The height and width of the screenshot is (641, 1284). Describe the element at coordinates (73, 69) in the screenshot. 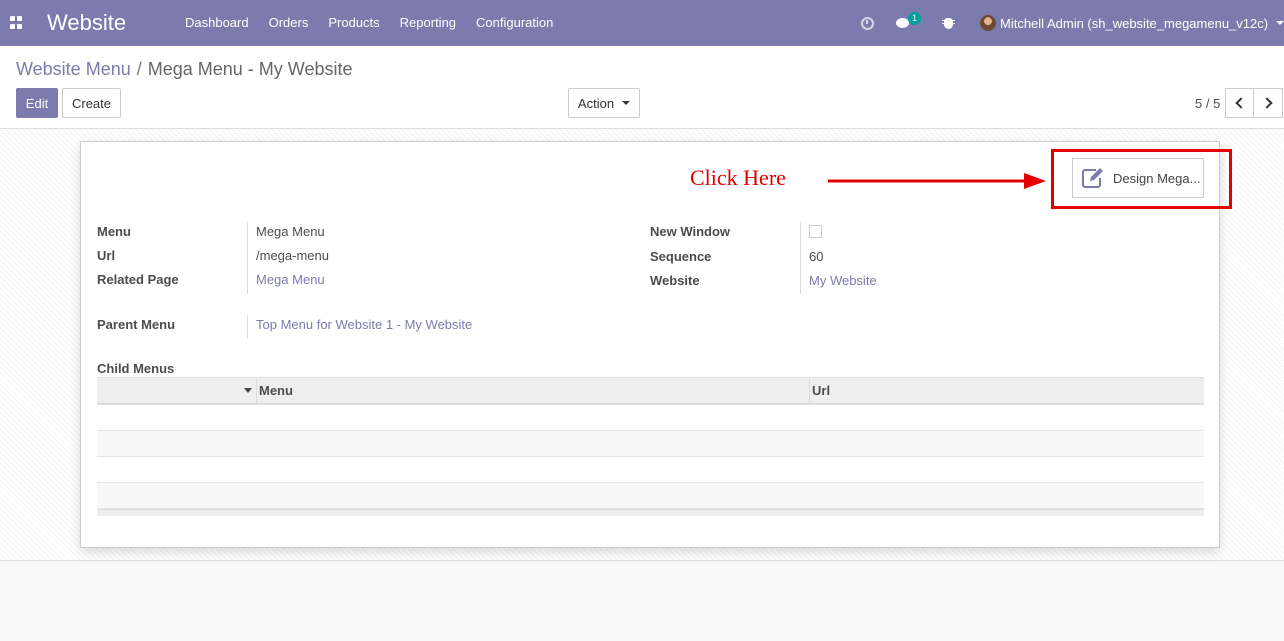

I see `breadcrumb-parent-link: Website Menu` at that location.